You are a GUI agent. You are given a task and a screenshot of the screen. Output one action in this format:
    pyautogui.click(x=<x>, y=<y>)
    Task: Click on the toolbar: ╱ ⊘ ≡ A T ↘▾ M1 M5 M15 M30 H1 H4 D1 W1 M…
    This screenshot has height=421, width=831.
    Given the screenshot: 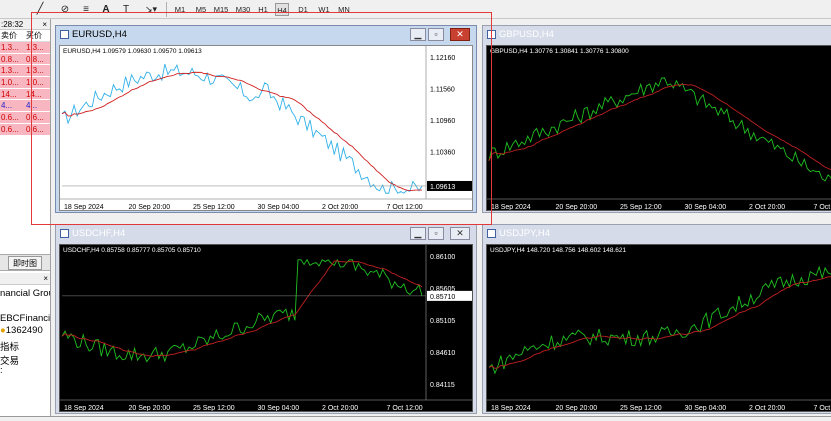 What is the action you would take?
    pyautogui.click(x=415, y=9)
    